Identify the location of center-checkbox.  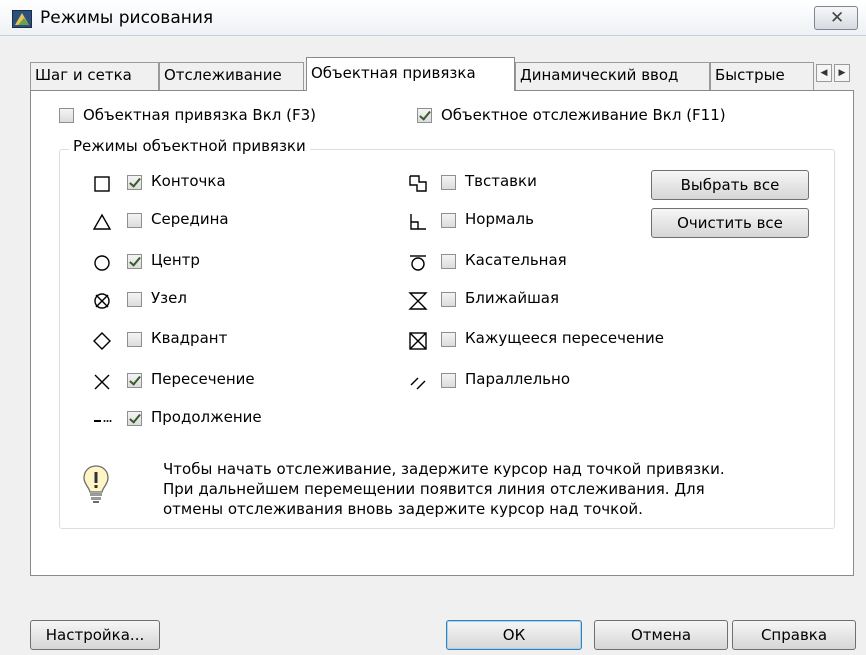
(134, 261).